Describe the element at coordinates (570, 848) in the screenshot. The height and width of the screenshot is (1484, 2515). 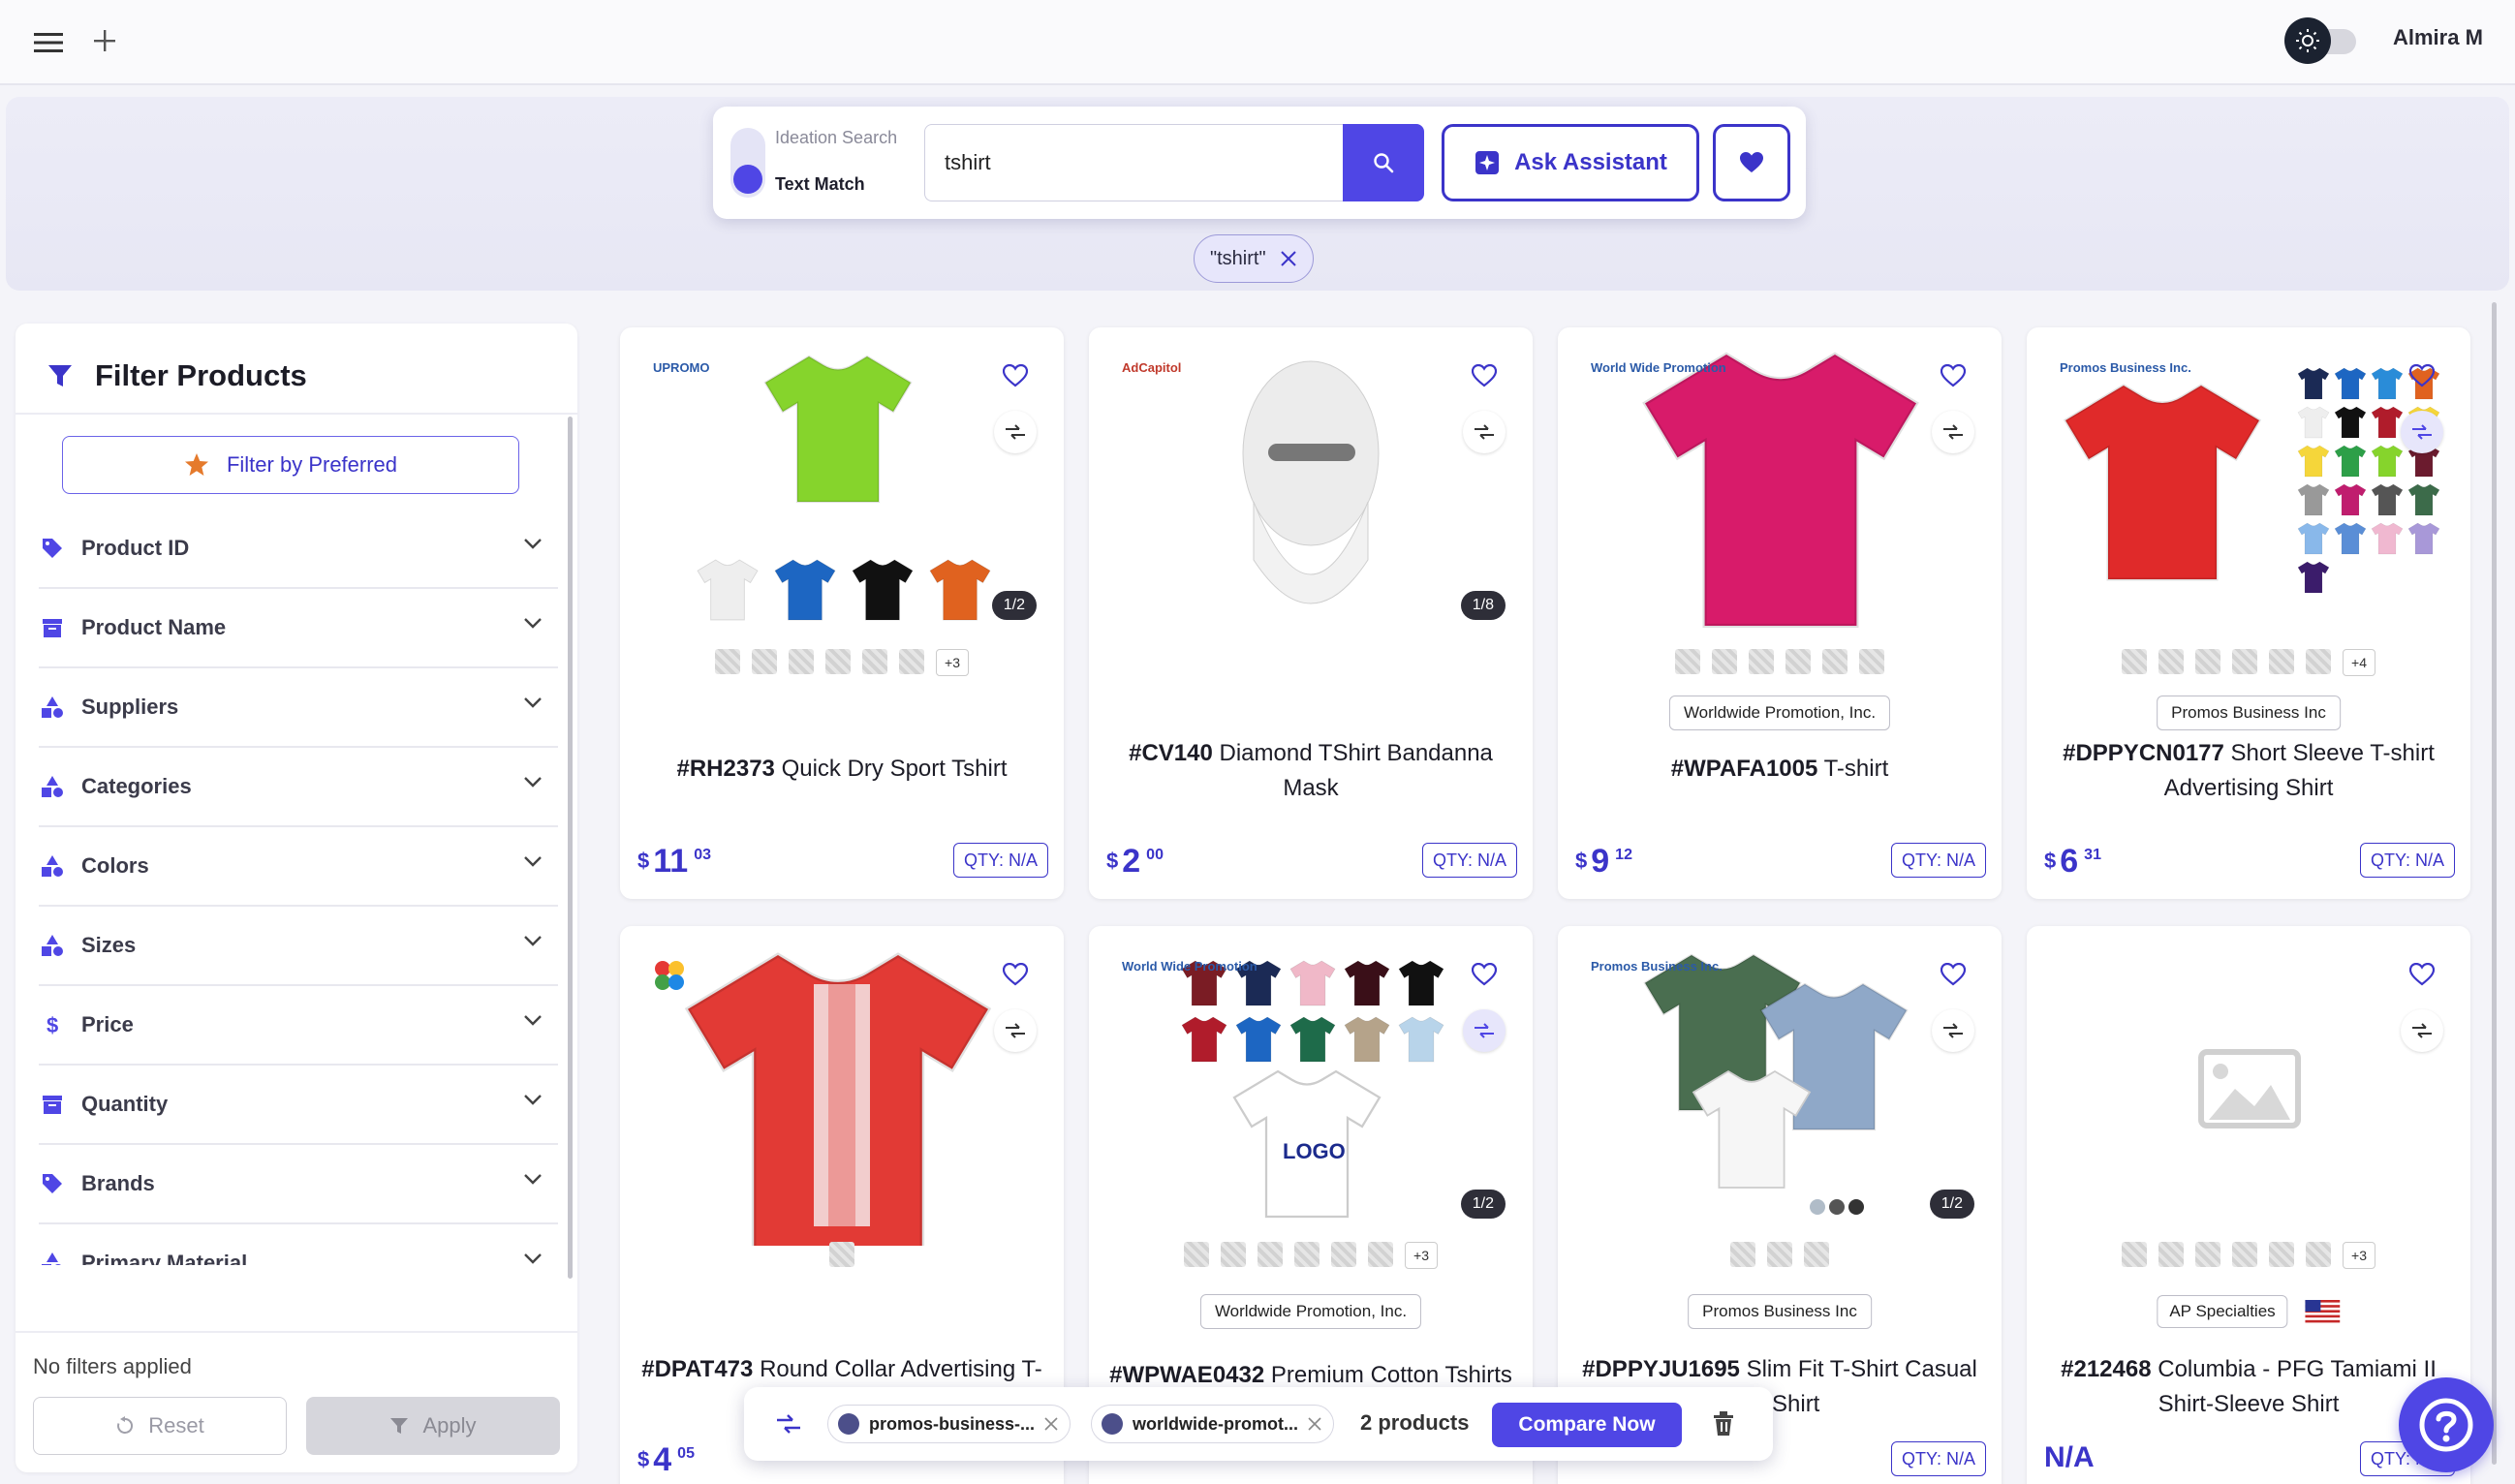
I see `sidebar-scrollbar` at that location.